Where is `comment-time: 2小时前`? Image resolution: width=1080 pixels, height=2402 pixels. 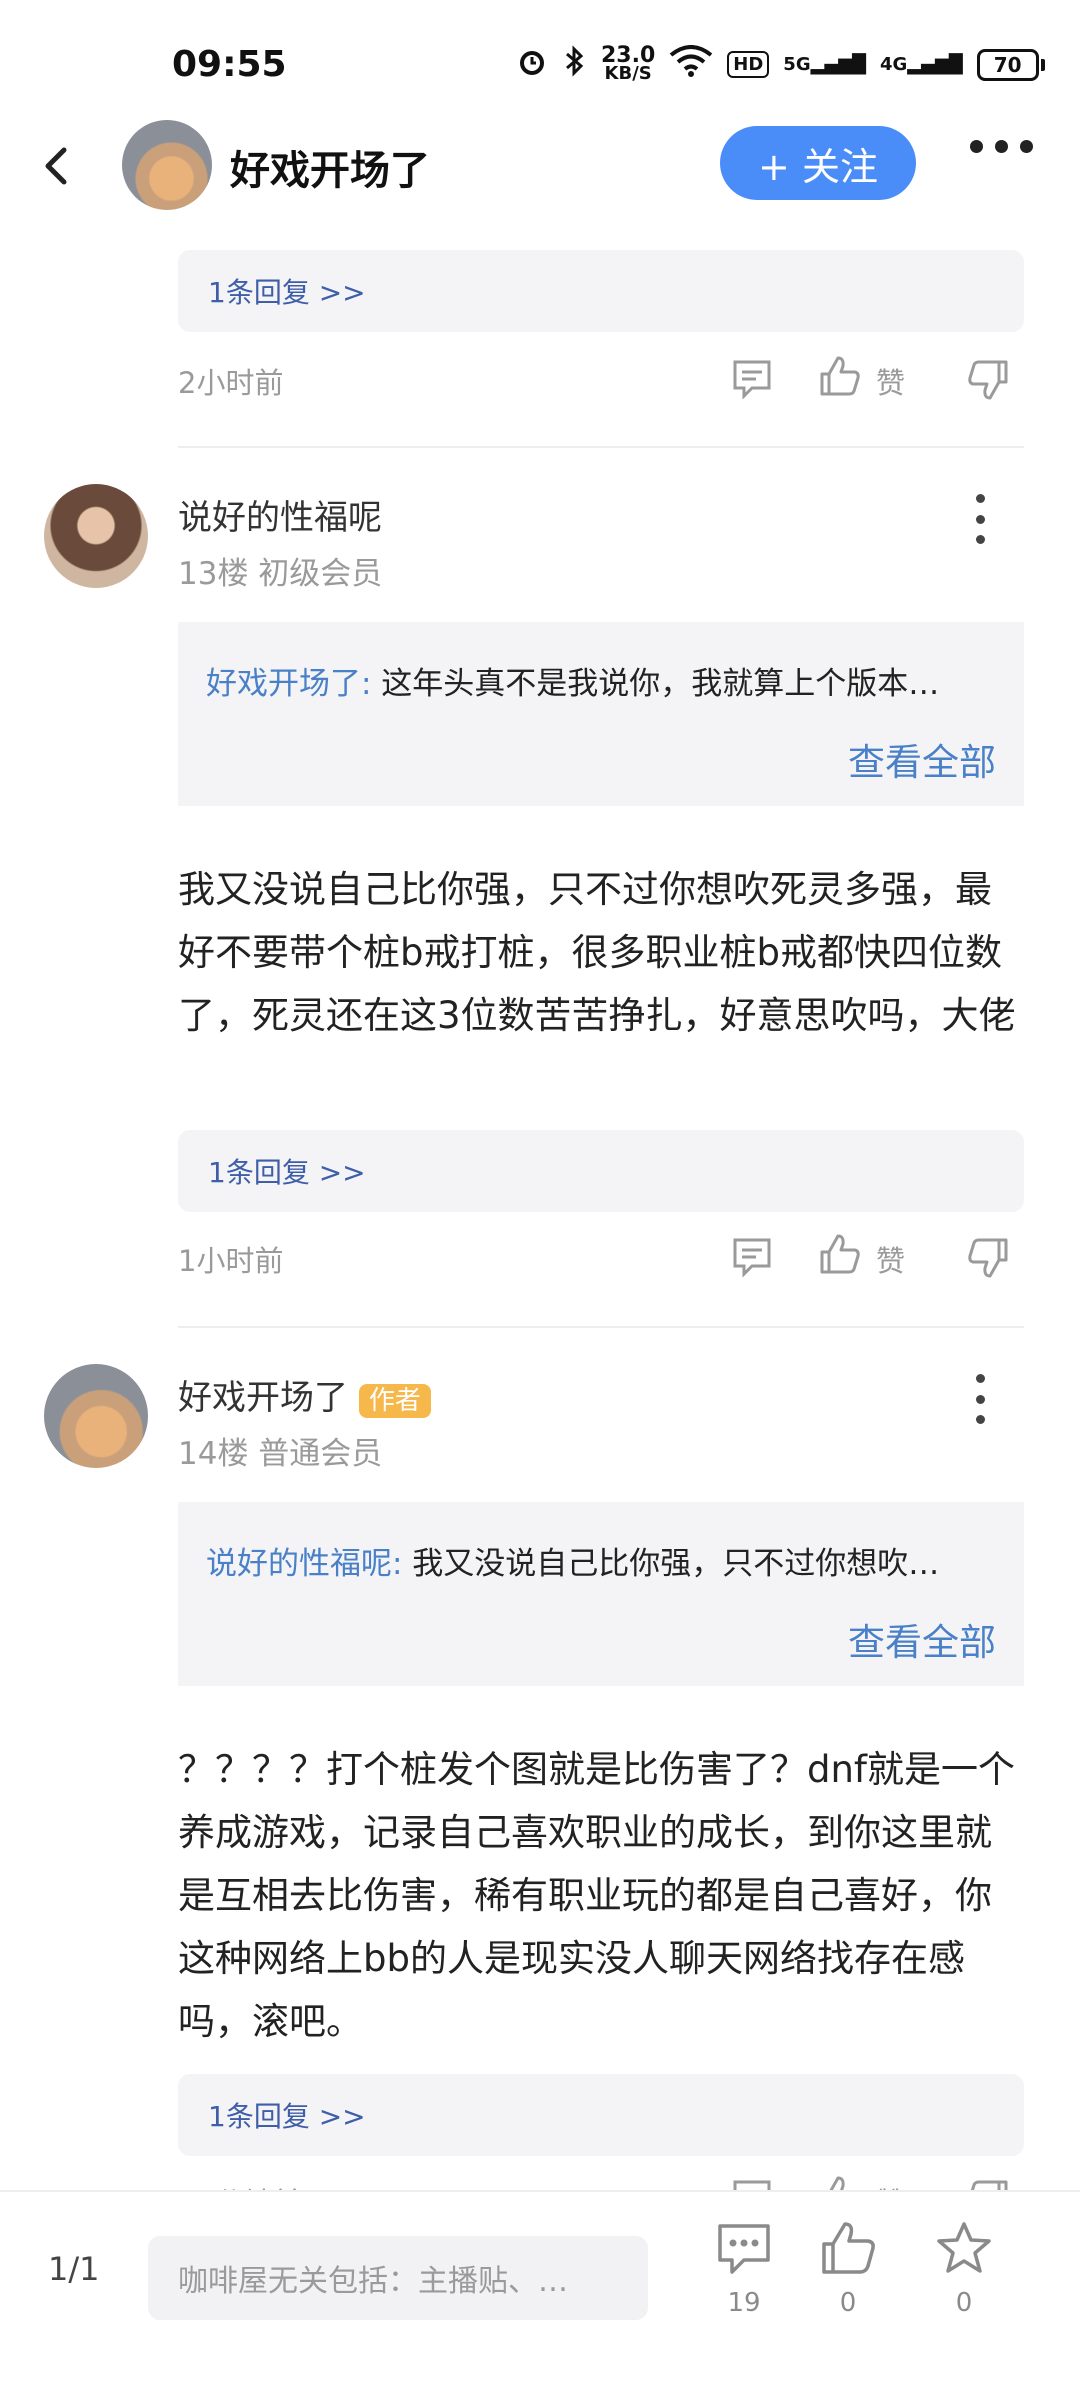
comment-time: 2小时前 is located at coordinates (231, 383).